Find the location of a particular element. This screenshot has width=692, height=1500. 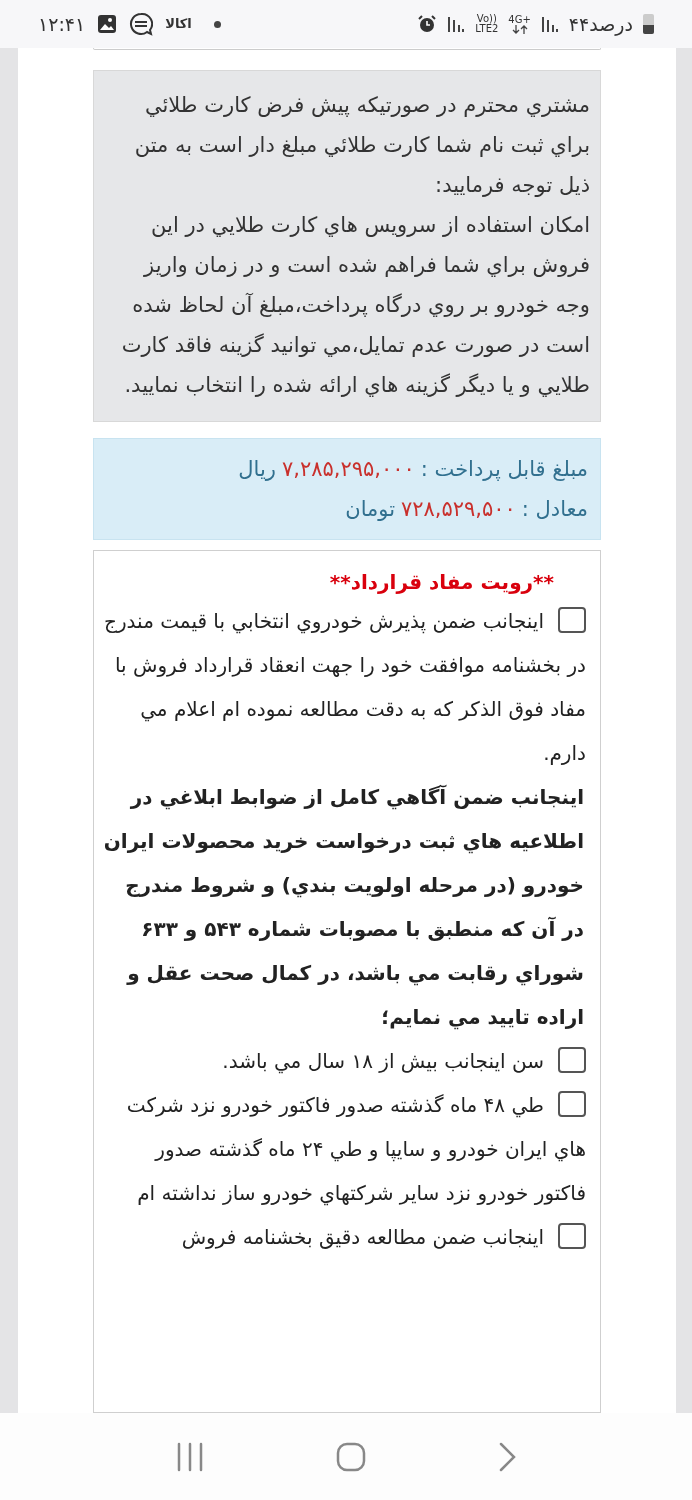

home-icon is located at coordinates (351, 1456).